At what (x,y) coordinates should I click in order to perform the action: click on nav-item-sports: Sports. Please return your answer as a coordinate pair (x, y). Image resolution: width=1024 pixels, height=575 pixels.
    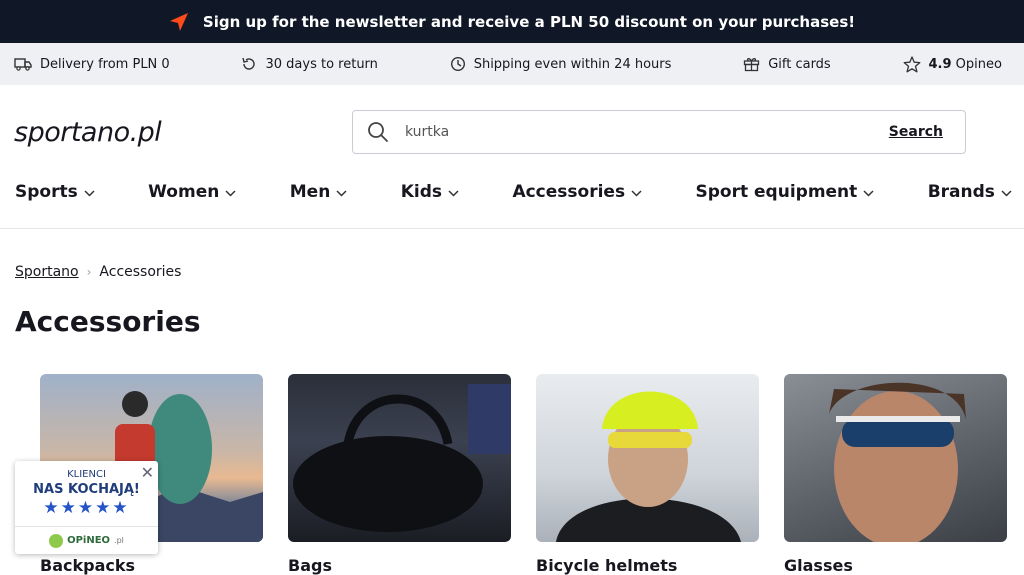
    Looking at the image, I should click on (55, 192).